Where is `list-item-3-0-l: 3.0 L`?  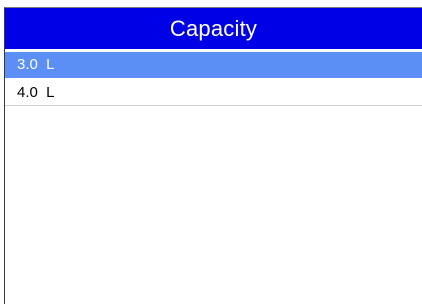
list-item-3-0-l: 3.0 L is located at coordinates (213, 65).